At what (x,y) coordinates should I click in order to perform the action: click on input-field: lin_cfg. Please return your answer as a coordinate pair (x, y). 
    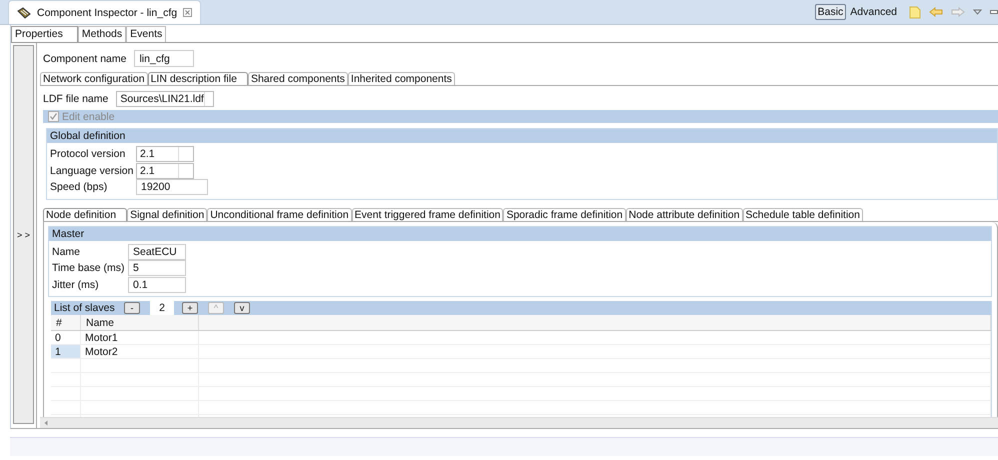
    Looking at the image, I should click on (164, 58).